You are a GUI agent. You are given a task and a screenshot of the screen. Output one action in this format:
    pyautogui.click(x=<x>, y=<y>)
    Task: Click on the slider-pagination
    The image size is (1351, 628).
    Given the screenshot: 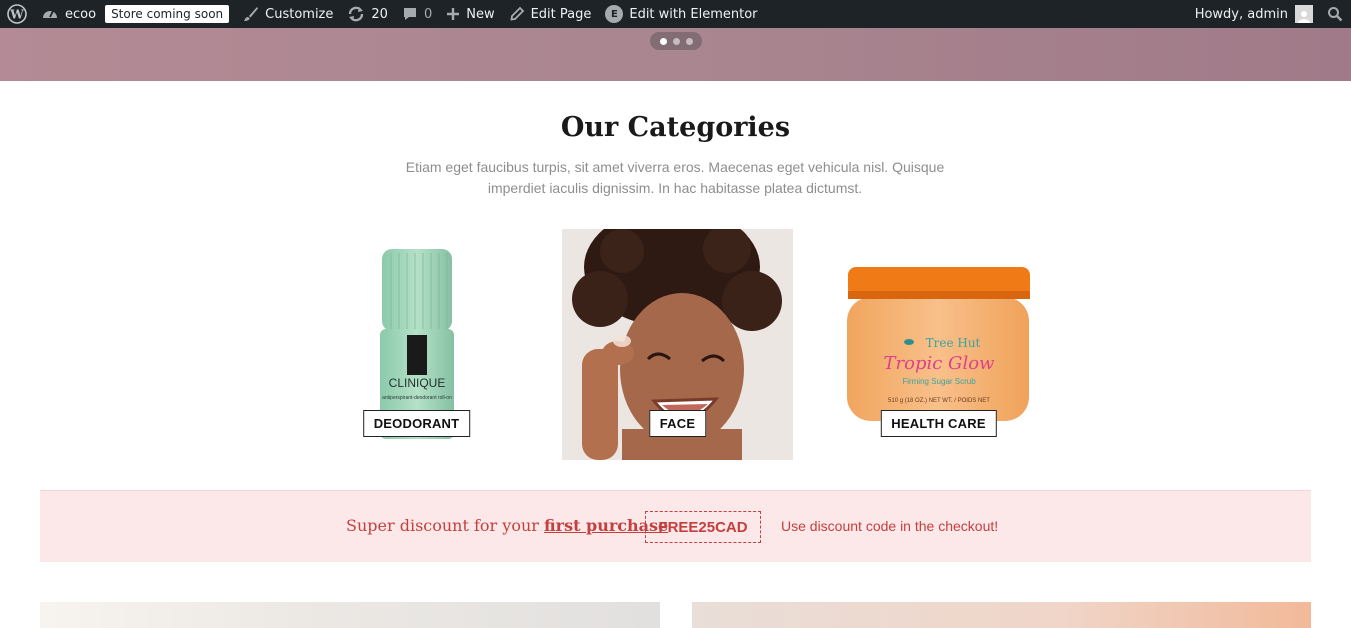 What is the action you would take?
    pyautogui.click(x=676, y=41)
    